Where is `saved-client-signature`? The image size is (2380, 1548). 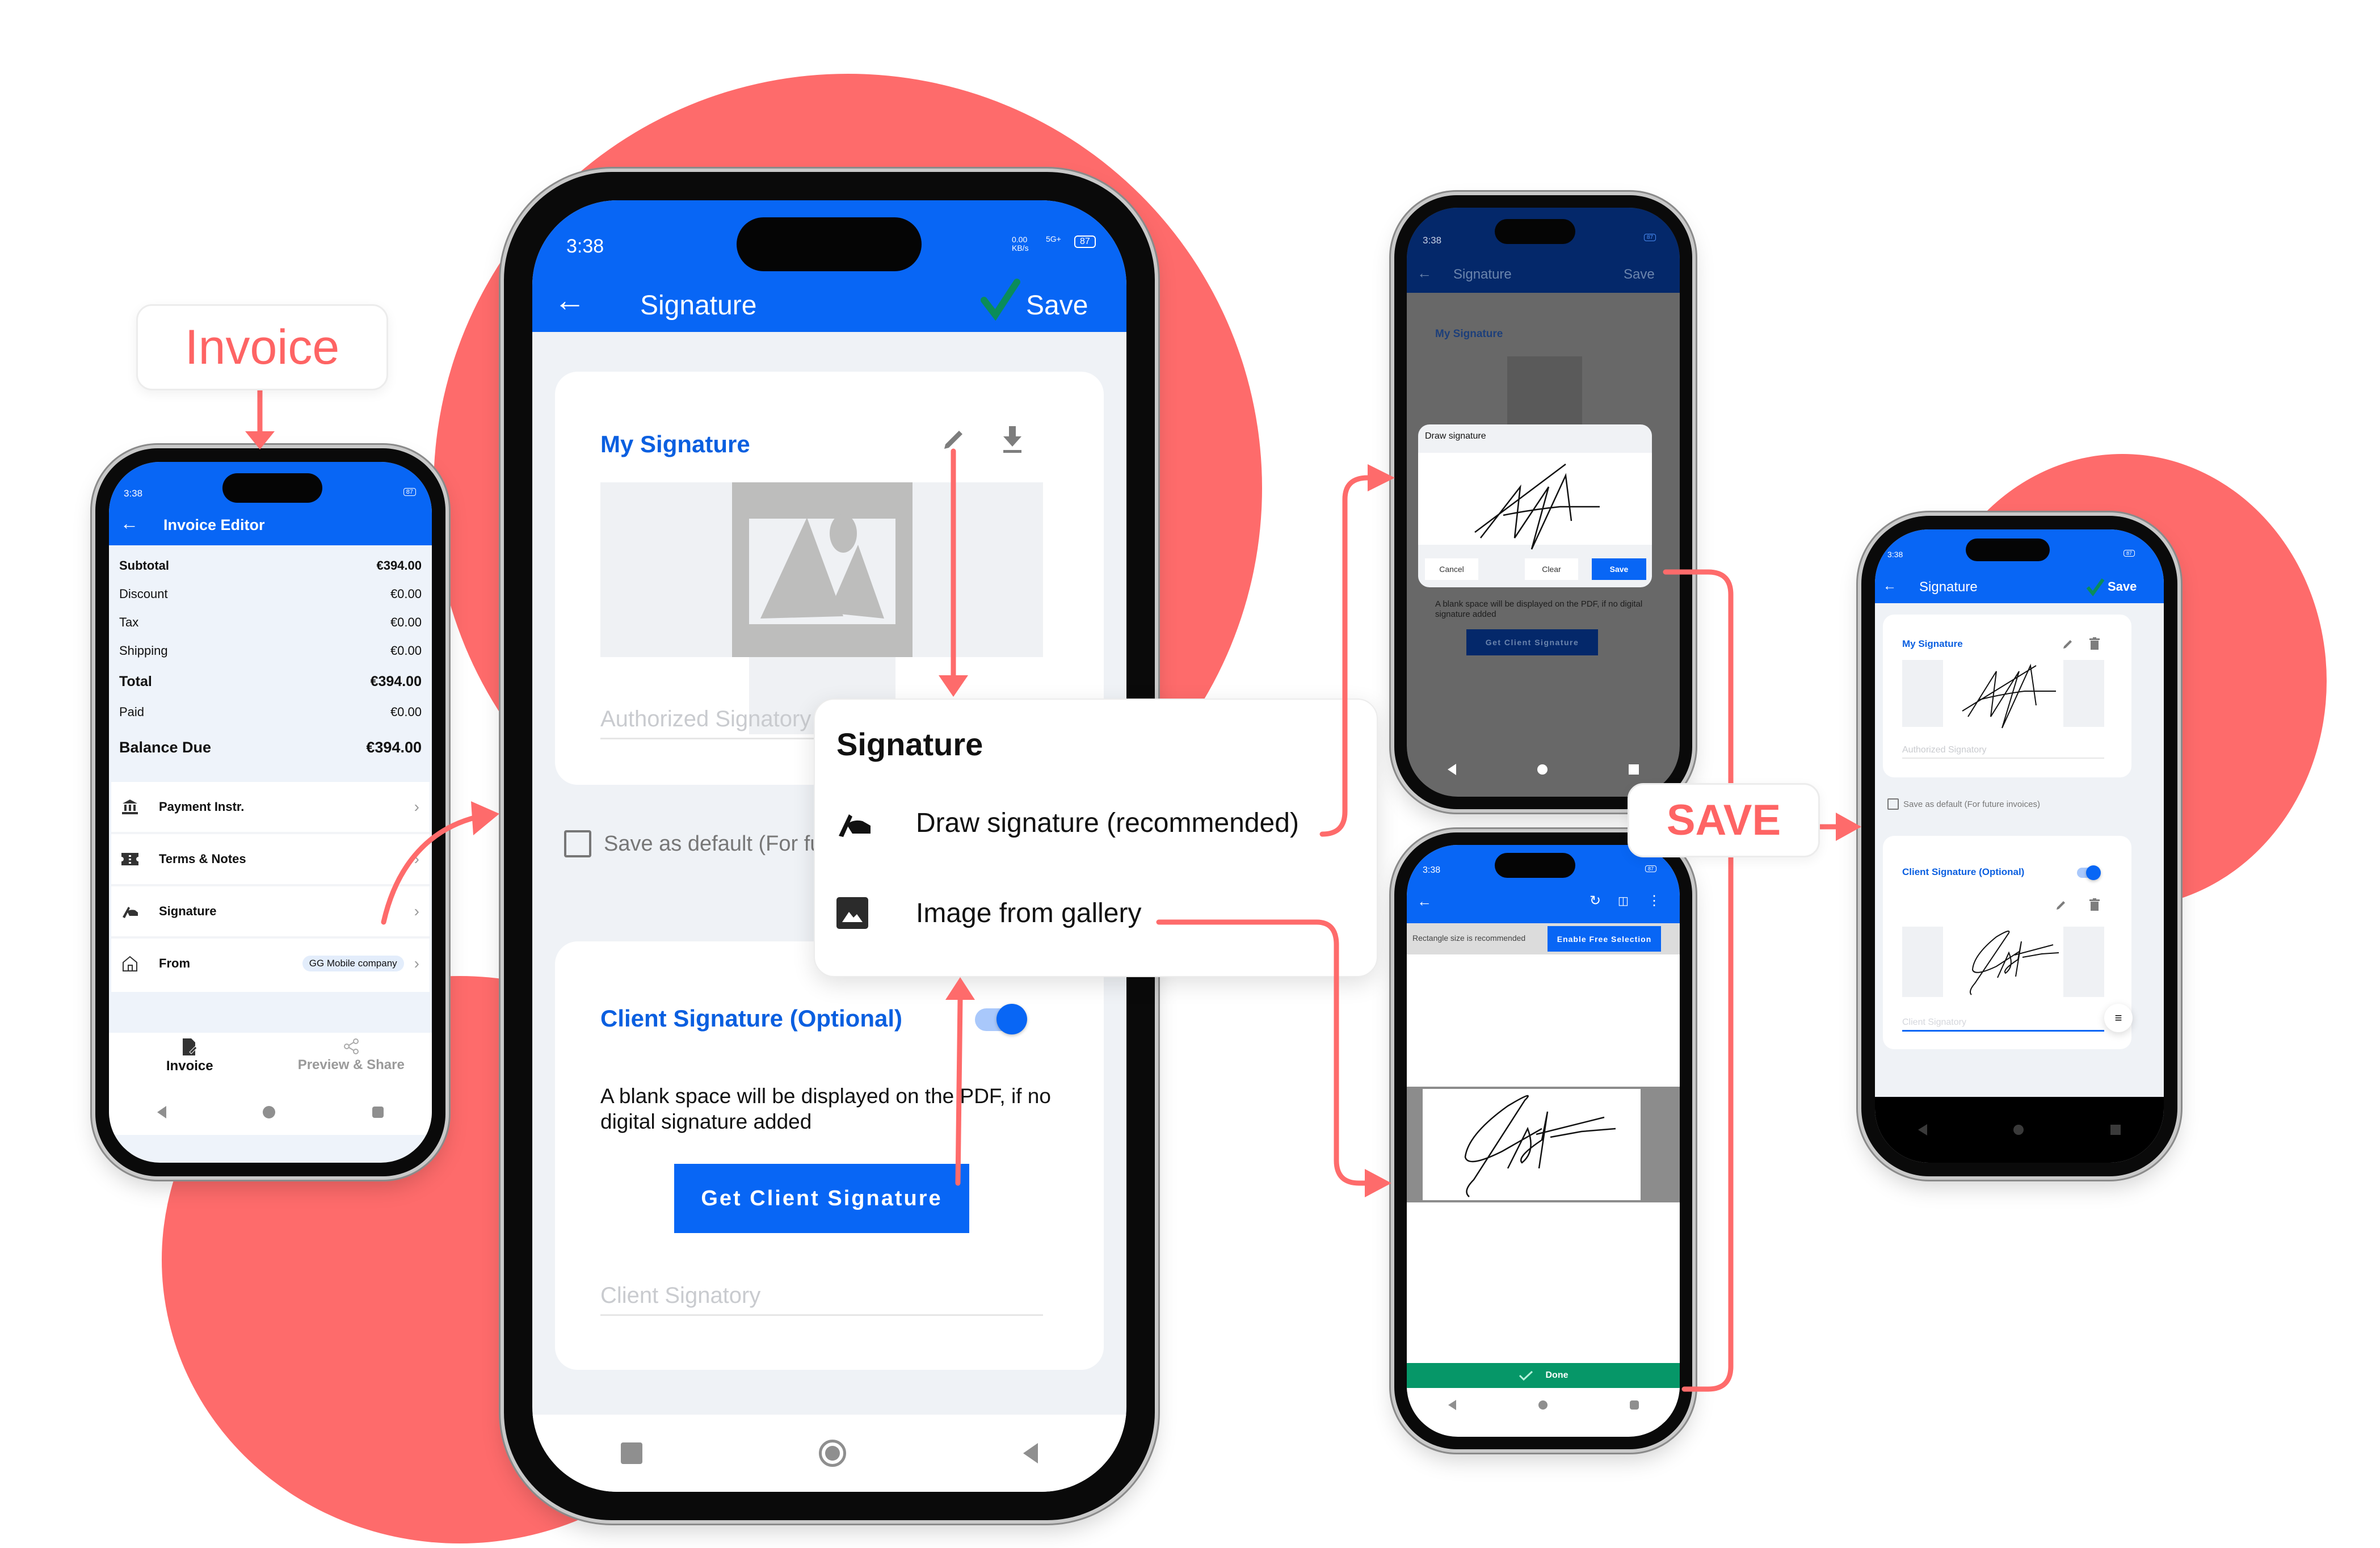
saved-client-signature is located at coordinates (2003, 962).